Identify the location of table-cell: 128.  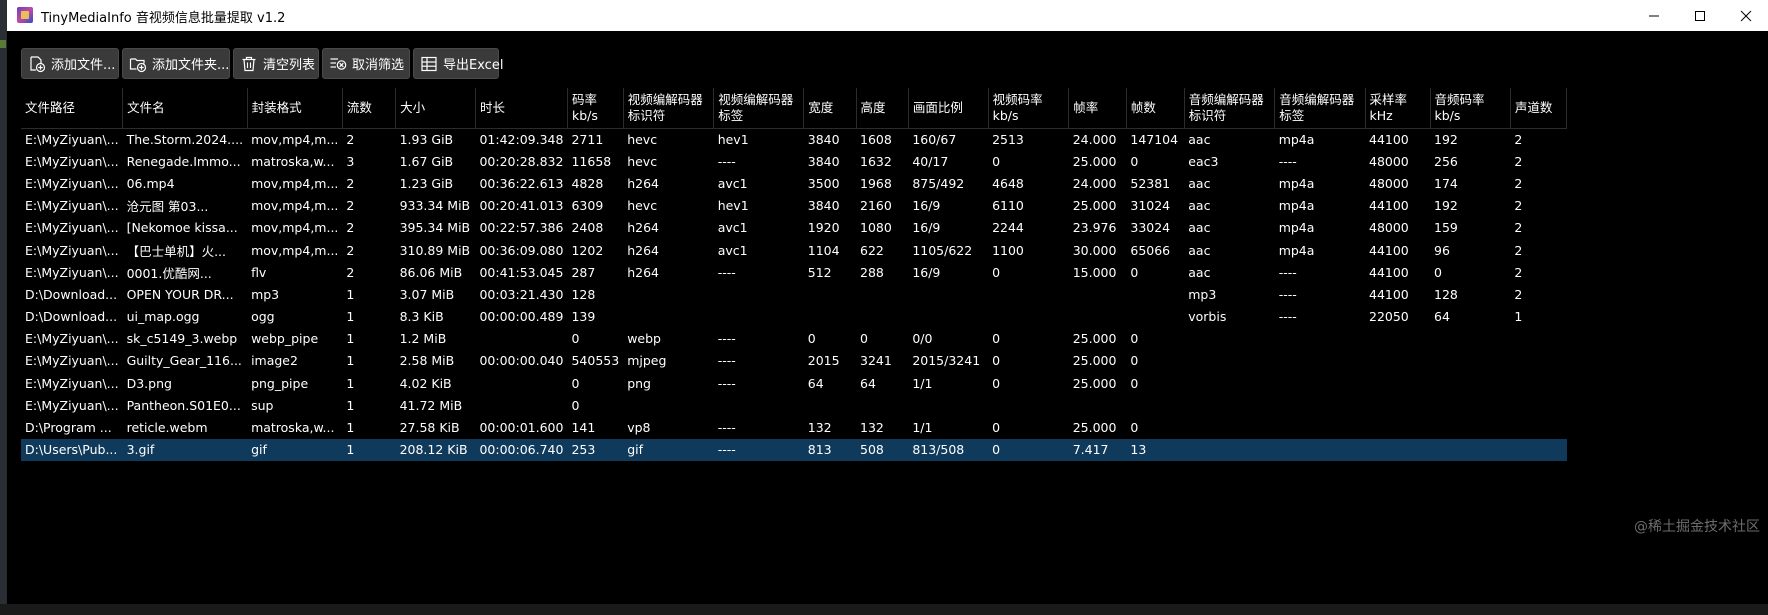
(1446, 294).